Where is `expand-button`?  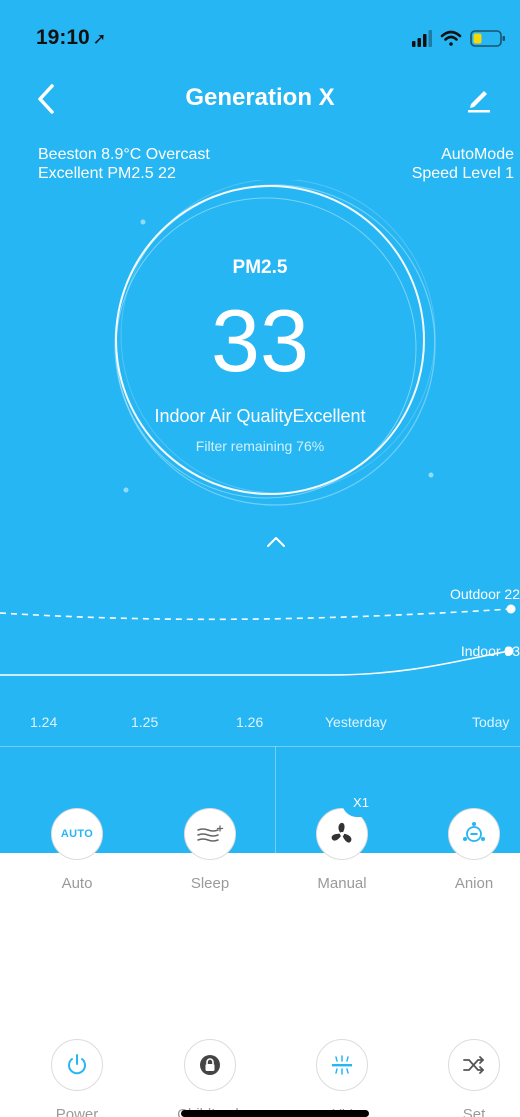
expand-button is located at coordinates (276, 543).